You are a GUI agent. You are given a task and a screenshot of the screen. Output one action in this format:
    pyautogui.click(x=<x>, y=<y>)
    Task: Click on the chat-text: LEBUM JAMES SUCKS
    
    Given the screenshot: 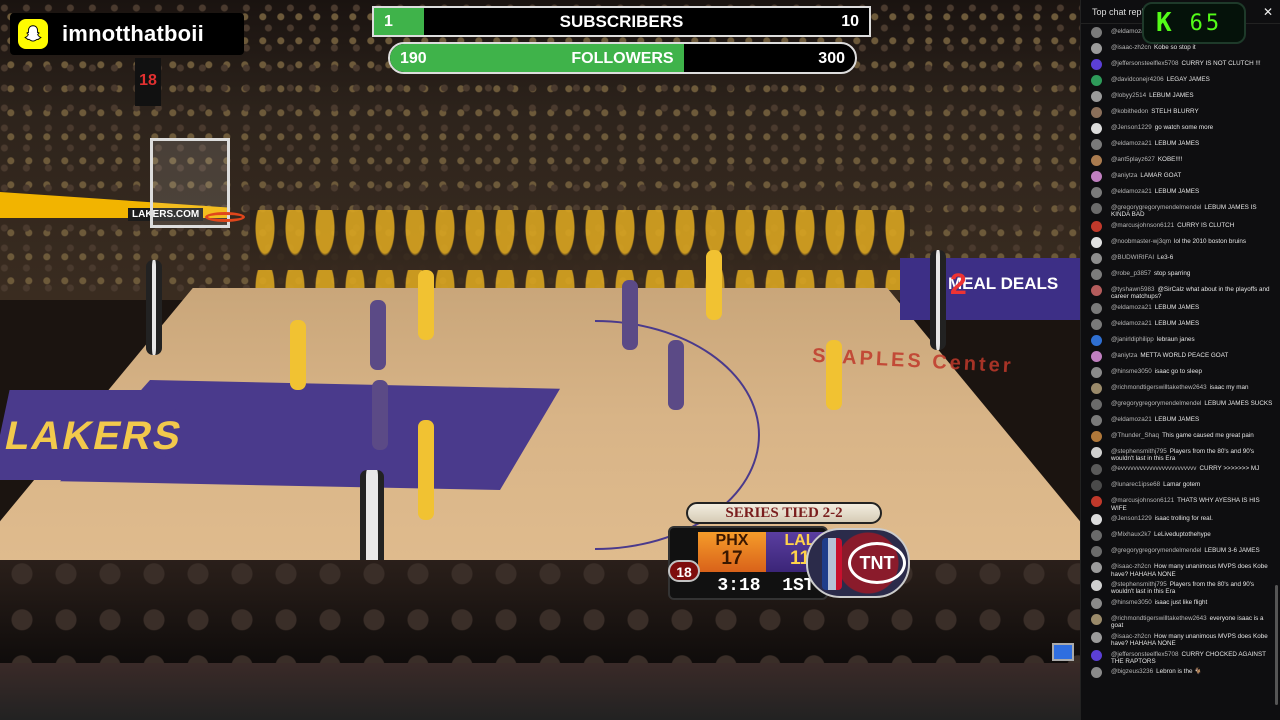 What is the action you would take?
    pyautogui.click(x=1238, y=403)
    